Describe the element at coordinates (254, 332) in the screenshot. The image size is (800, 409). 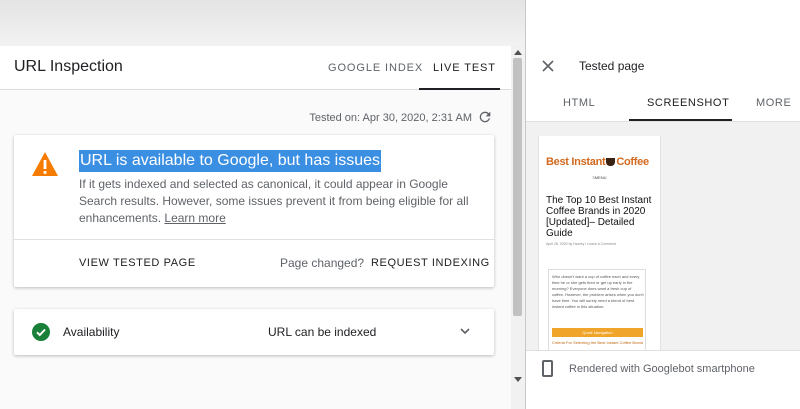
I see `availability-row: Availability URL can be indexed` at that location.